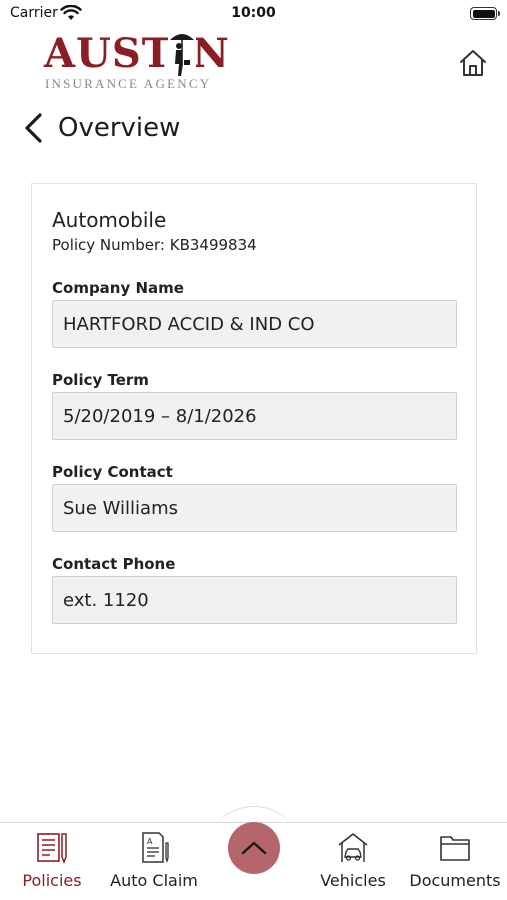 The width and height of the screenshot is (507, 900). Describe the element at coordinates (52, 849) in the screenshot. I see `policy-document-icon` at that location.